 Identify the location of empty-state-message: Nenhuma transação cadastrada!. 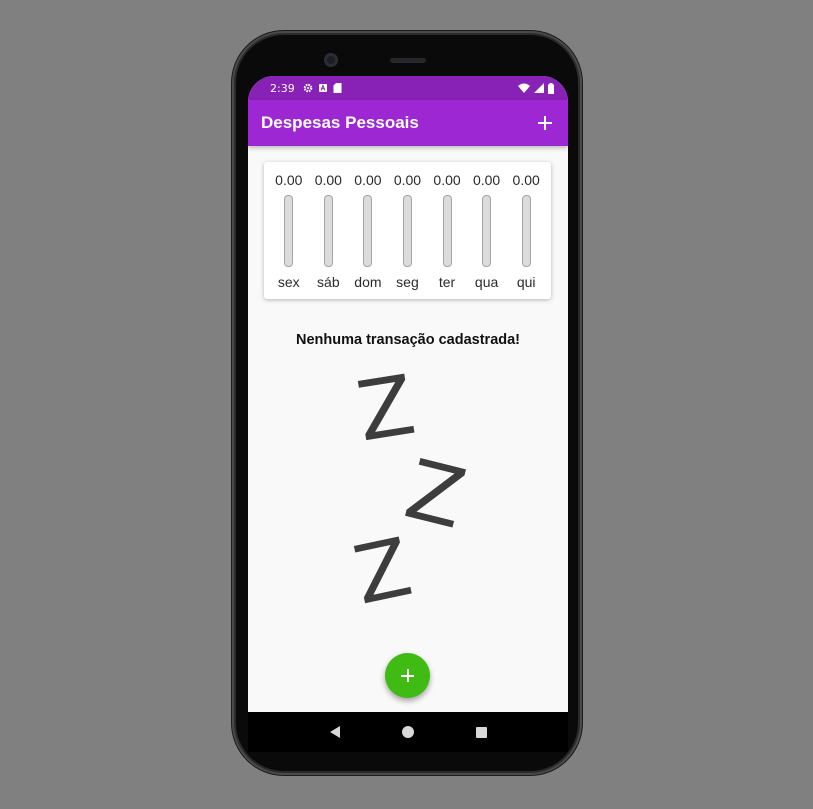
(408, 340).